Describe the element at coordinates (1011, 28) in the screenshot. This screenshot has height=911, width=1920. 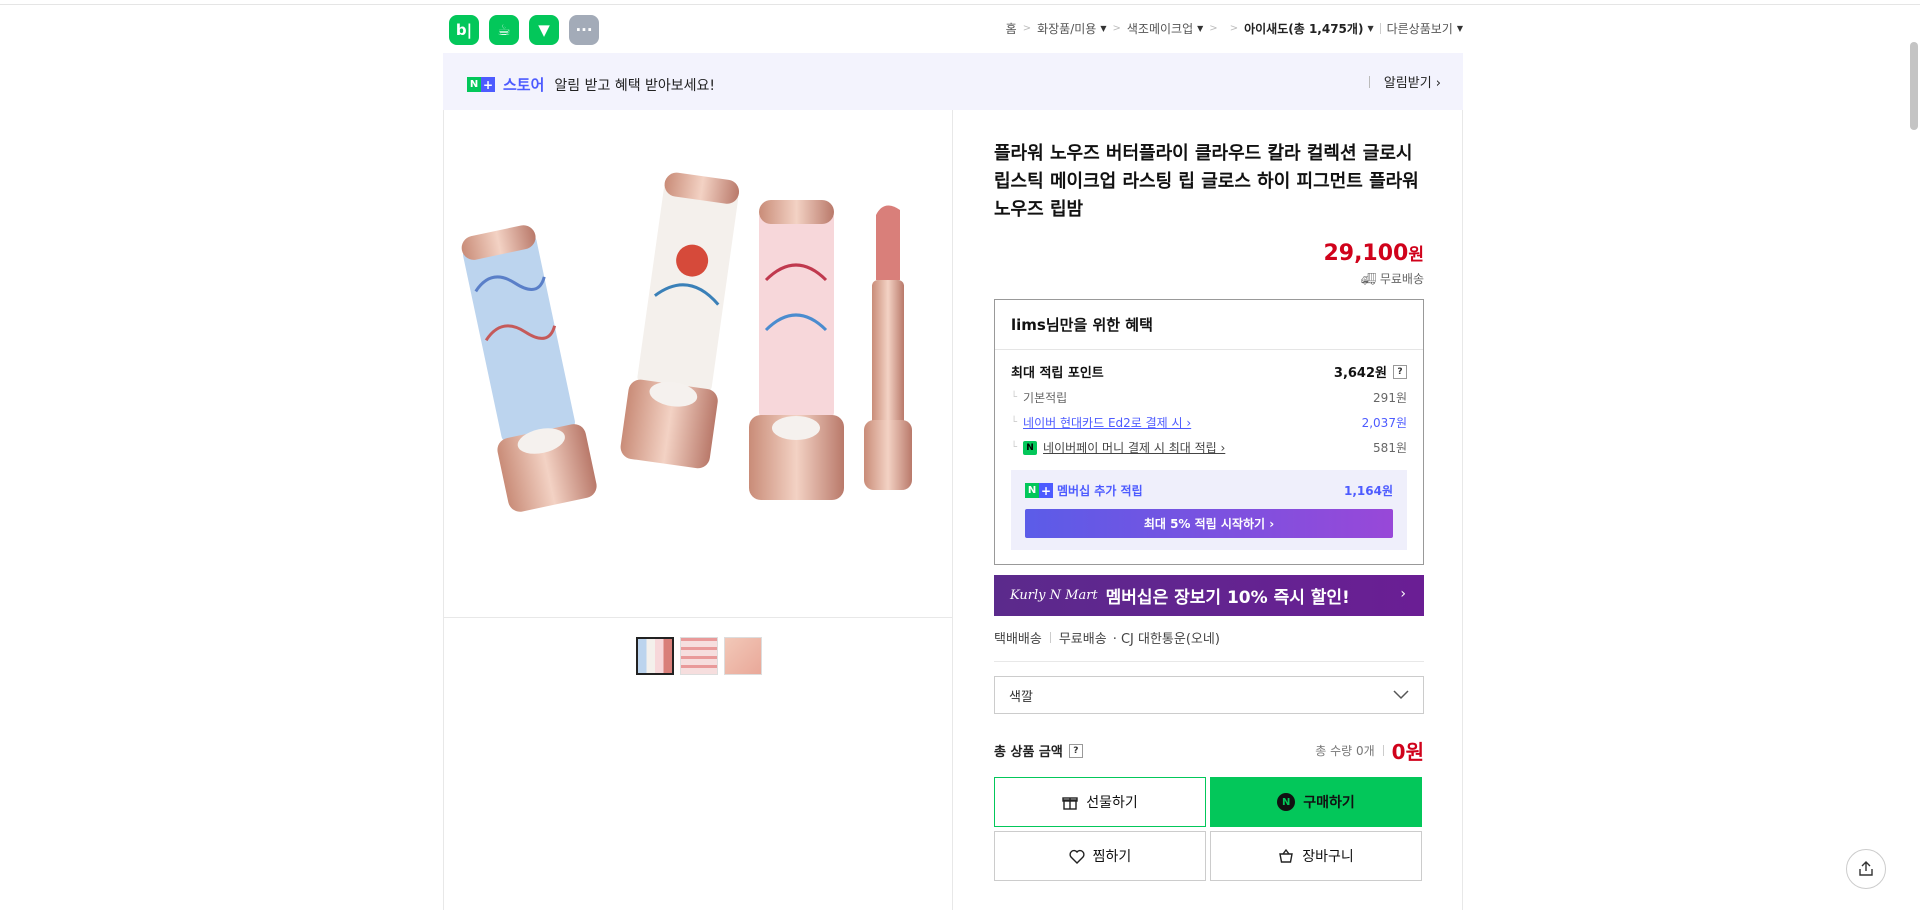
I see `breadcrumb-home: 홈` at that location.